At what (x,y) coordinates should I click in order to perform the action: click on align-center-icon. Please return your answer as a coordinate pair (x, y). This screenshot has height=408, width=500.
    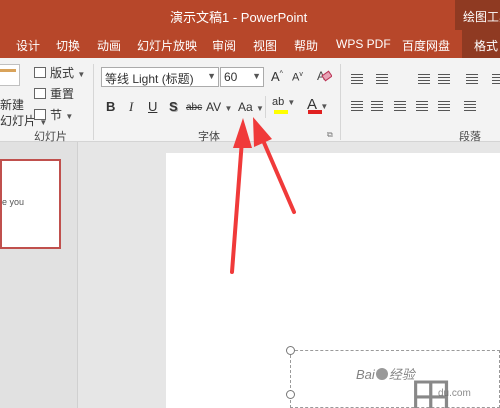
    Looking at the image, I should click on (377, 106).